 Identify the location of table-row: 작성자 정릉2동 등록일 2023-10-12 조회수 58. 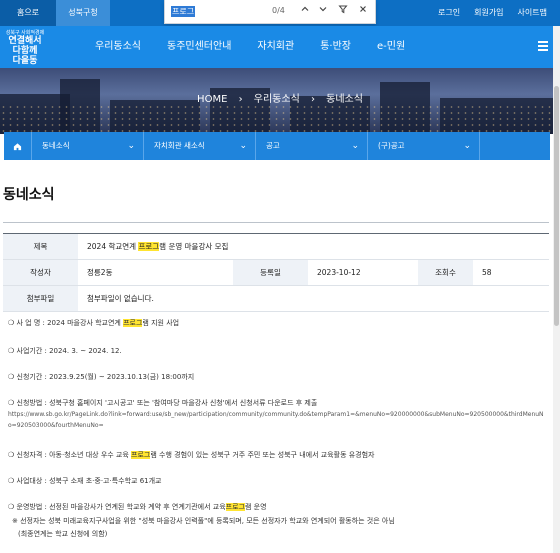
(276, 272).